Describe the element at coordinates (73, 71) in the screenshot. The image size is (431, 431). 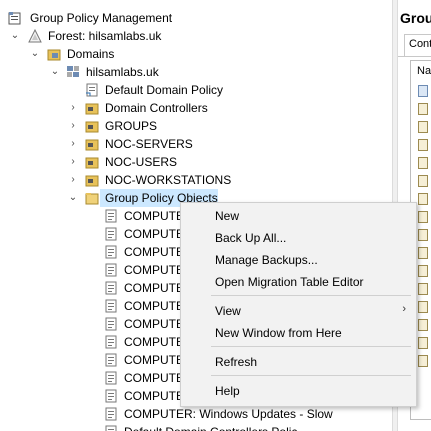
I see `domain-icon` at that location.